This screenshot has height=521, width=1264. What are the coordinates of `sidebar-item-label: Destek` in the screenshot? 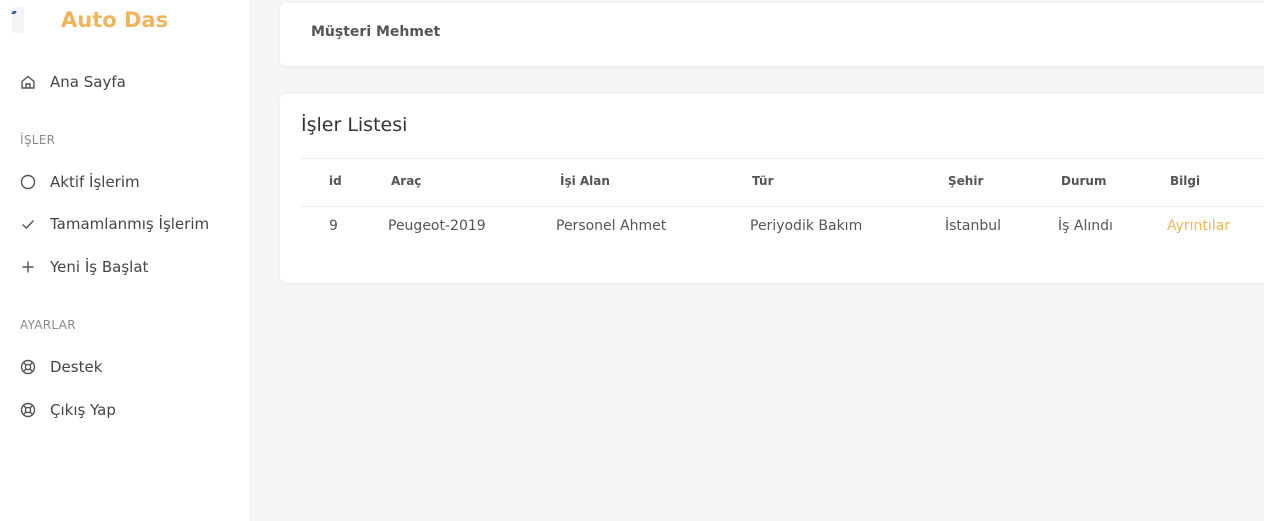 It's located at (76, 367).